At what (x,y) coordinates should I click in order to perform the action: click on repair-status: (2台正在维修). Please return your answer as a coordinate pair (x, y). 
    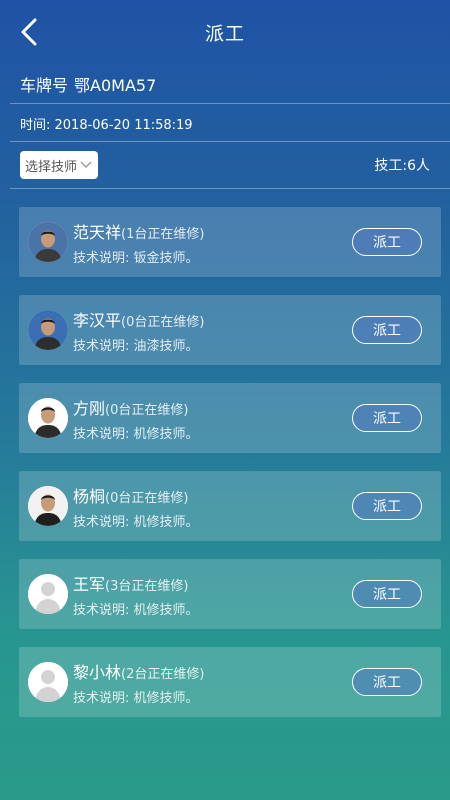
    Looking at the image, I should click on (163, 674).